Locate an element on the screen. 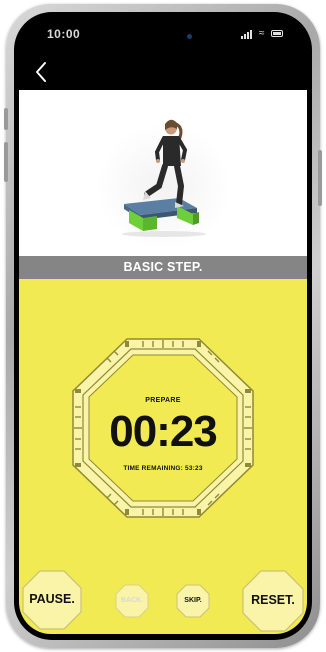 The width and height of the screenshot is (326, 652). back-button: BACK. is located at coordinates (132, 601).